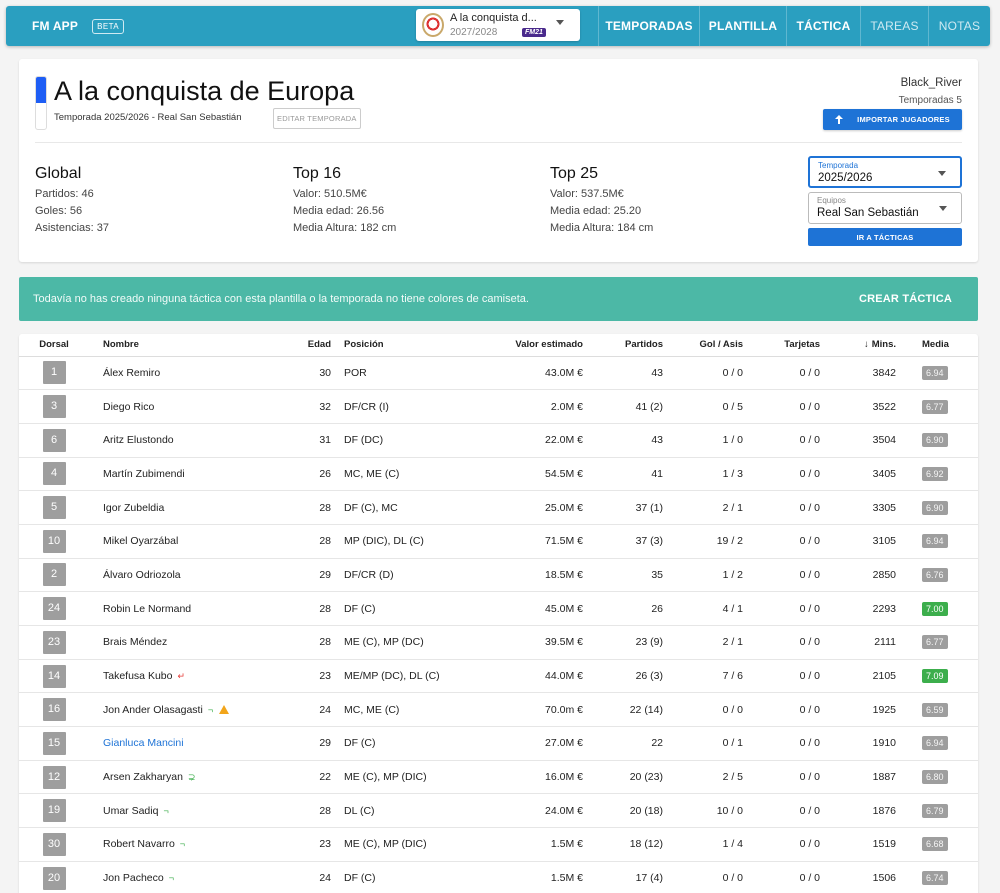 This screenshot has height=893, width=1000. Describe the element at coordinates (54, 508) in the screenshot. I see `shirt-number: 5` at that location.